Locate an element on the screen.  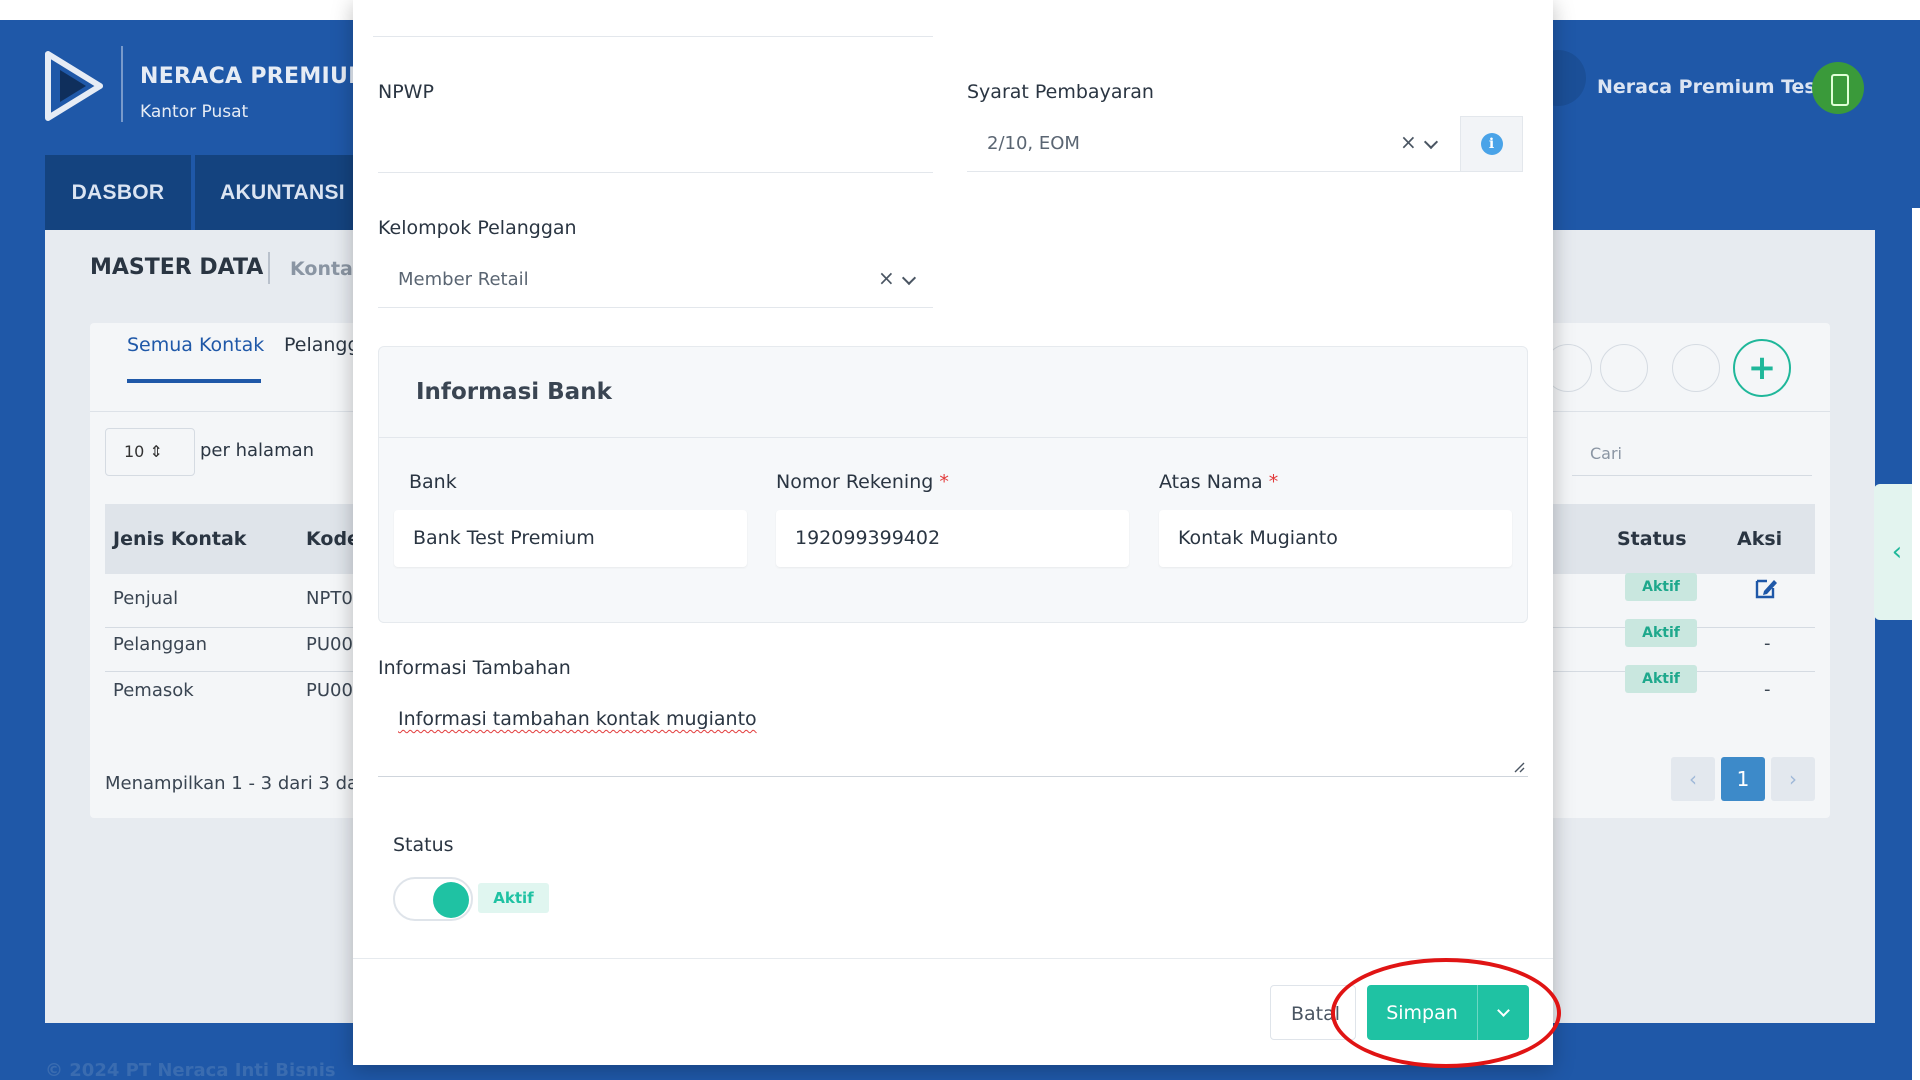
table-cell-jenis: Pelanggan is located at coordinates (160, 644).